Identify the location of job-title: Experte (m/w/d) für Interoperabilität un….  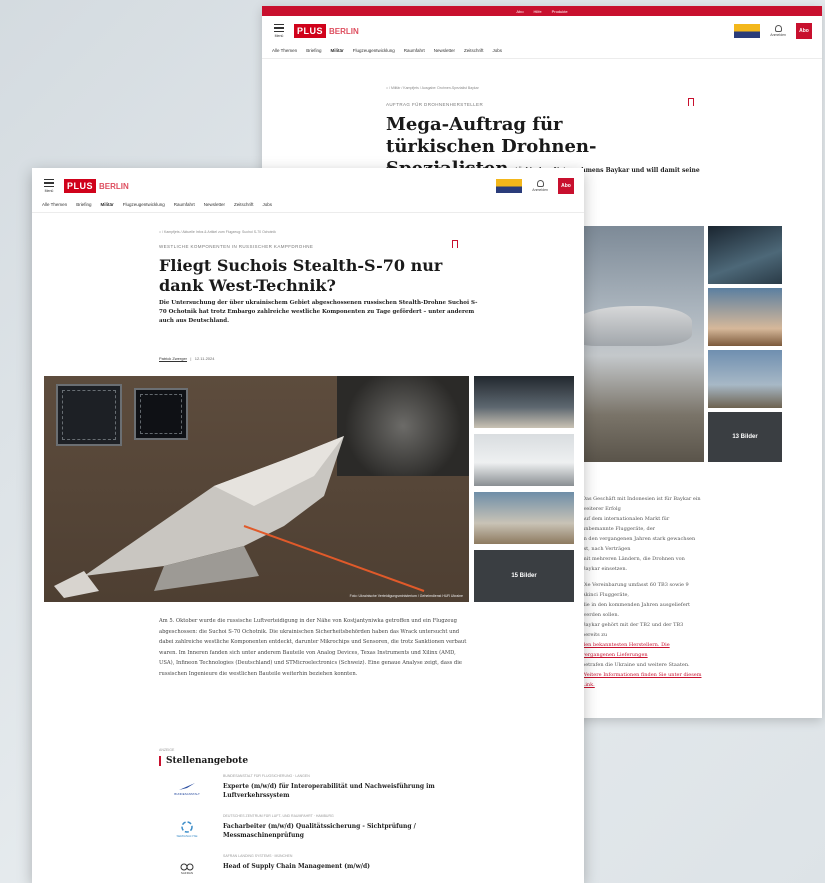
(335, 791).